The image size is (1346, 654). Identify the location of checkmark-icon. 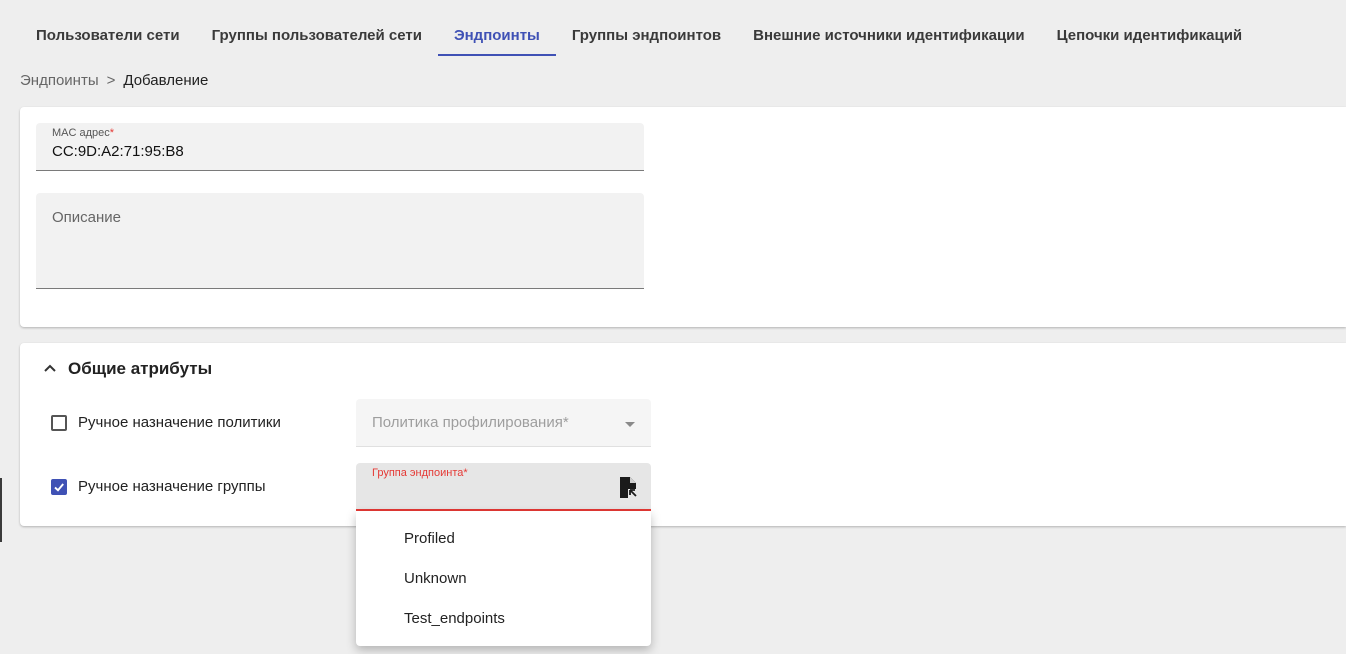
(59, 487).